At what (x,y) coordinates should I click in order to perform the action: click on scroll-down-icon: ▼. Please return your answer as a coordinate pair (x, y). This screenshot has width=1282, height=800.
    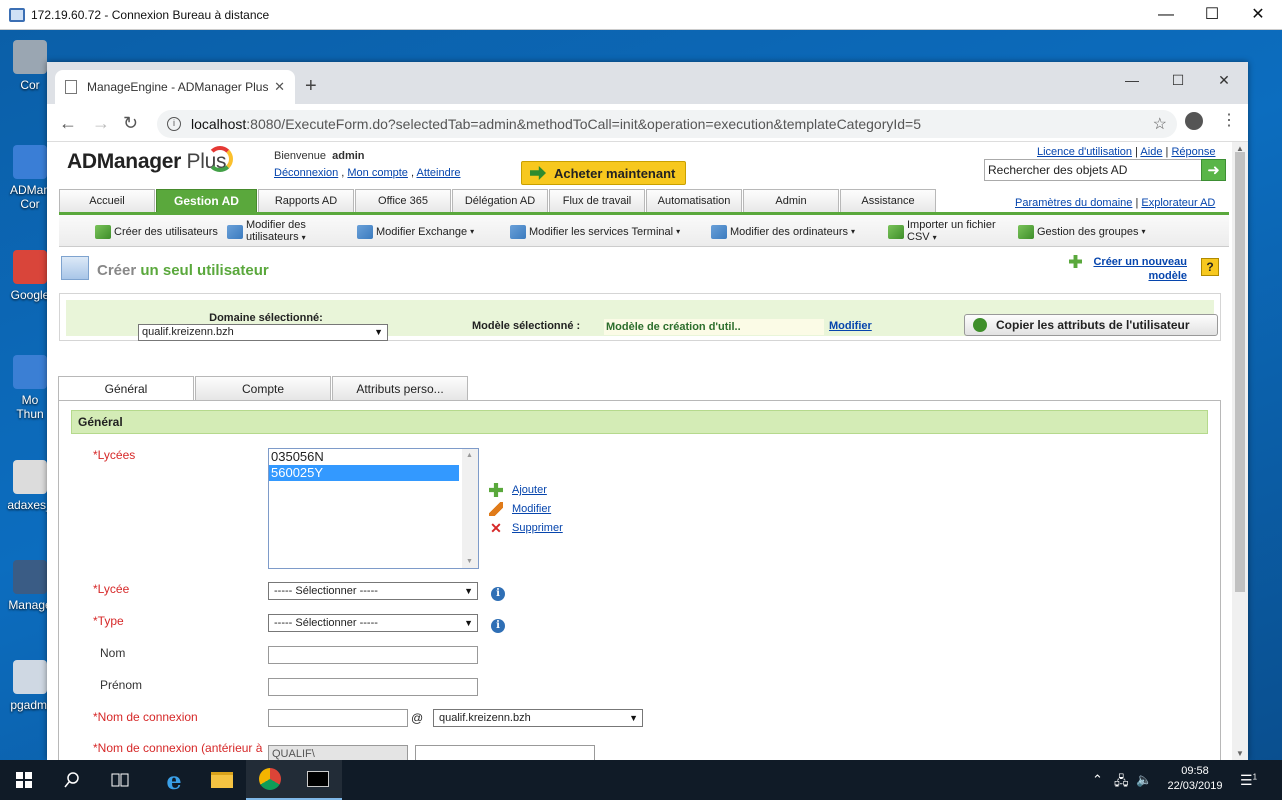
    Looking at the image, I should click on (1240, 753).